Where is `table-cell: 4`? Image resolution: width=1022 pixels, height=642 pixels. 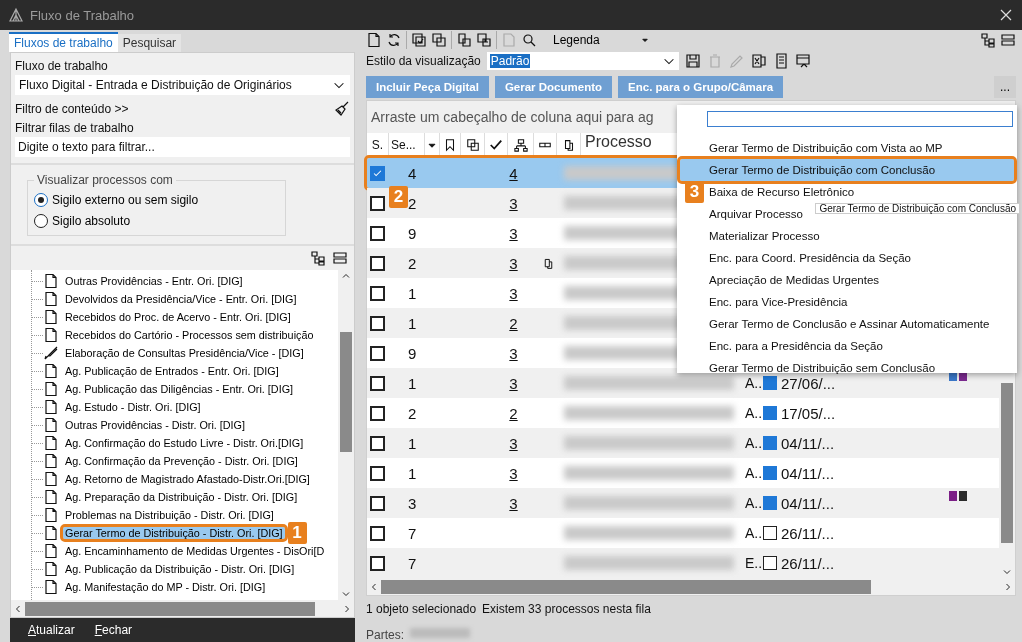
table-cell: 4 is located at coordinates (412, 173).